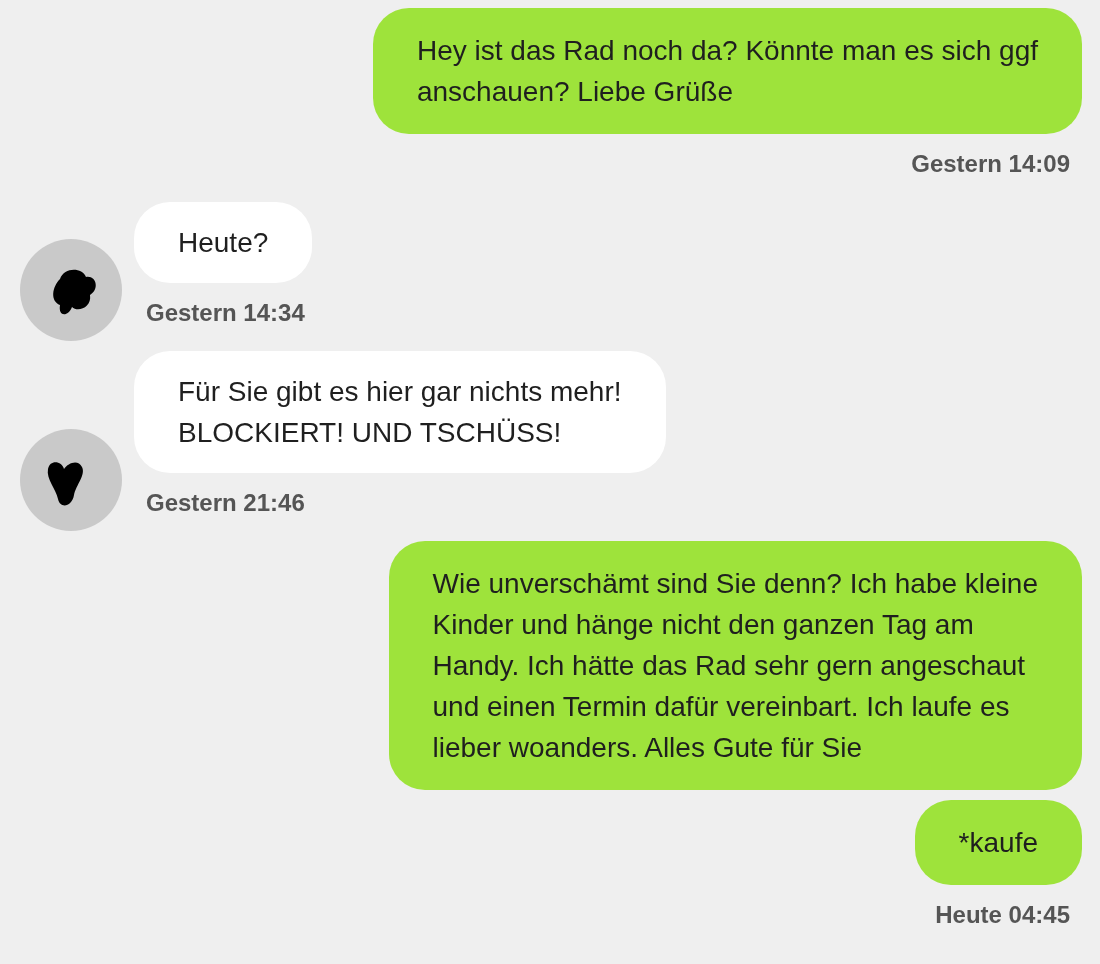  What do you see at coordinates (400, 392) in the screenshot?
I see `message-text: Für Sie gibt es hier gar nichts mehr!` at bounding box center [400, 392].